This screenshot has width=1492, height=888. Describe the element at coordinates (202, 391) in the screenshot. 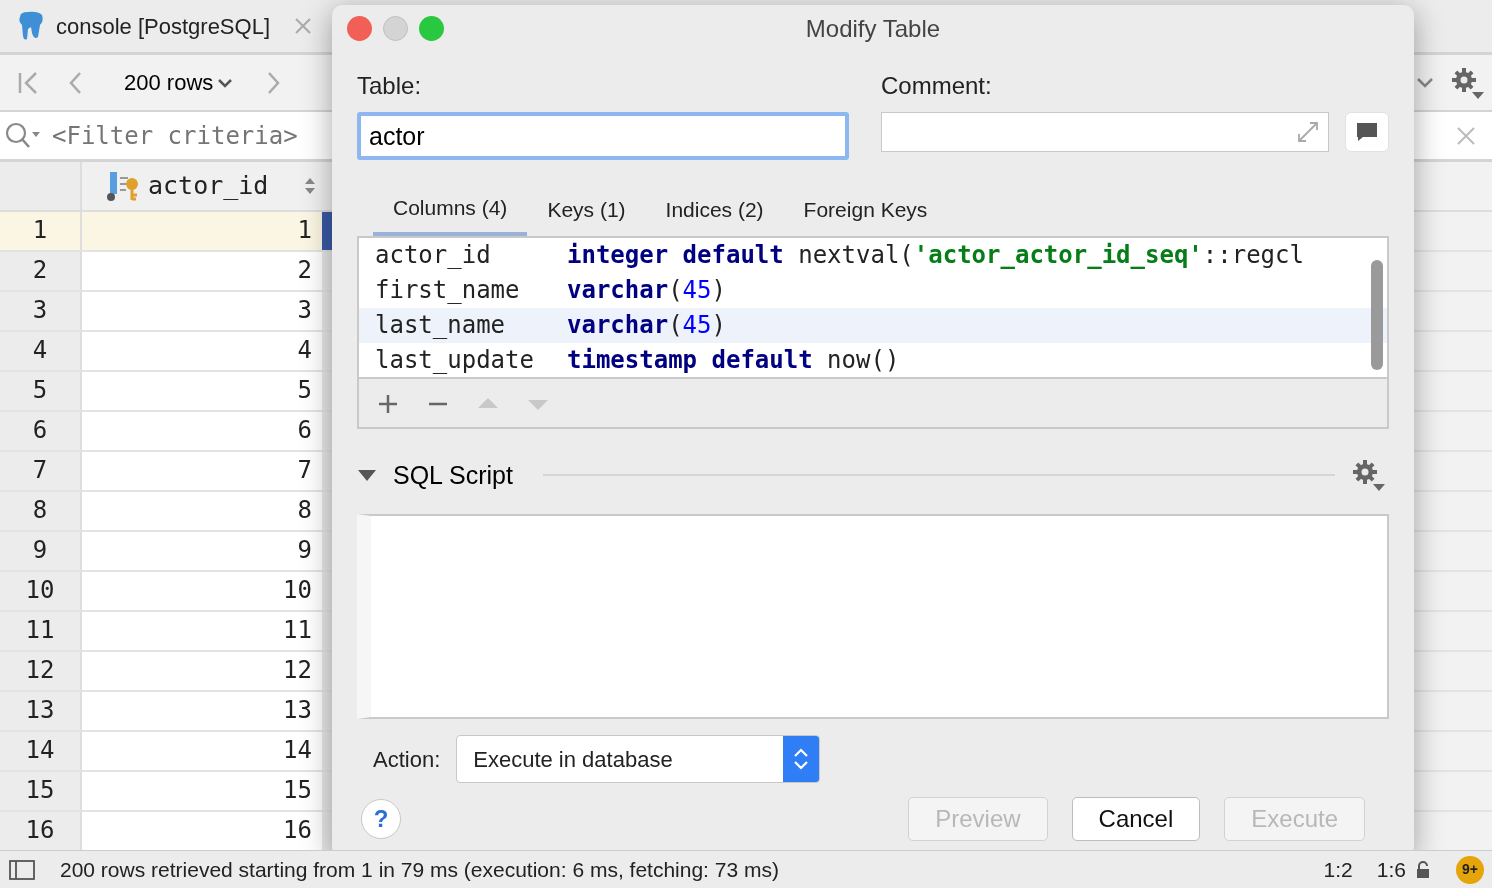

I see `table-cell: 5` at that location.